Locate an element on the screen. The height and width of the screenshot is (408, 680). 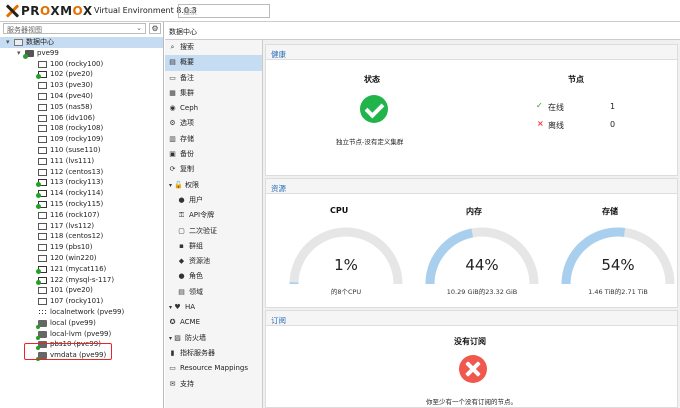
tree-item-vm: 116 (rock107) is located at coordinates (81, 215).